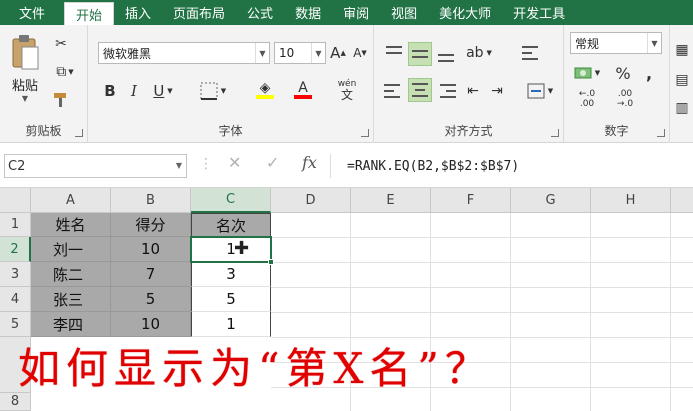  What do you see at coordinates (347, 90) in the screenshot?
I see `phonetic-guide-icon: wén 文` at bounding box center [347, 90].